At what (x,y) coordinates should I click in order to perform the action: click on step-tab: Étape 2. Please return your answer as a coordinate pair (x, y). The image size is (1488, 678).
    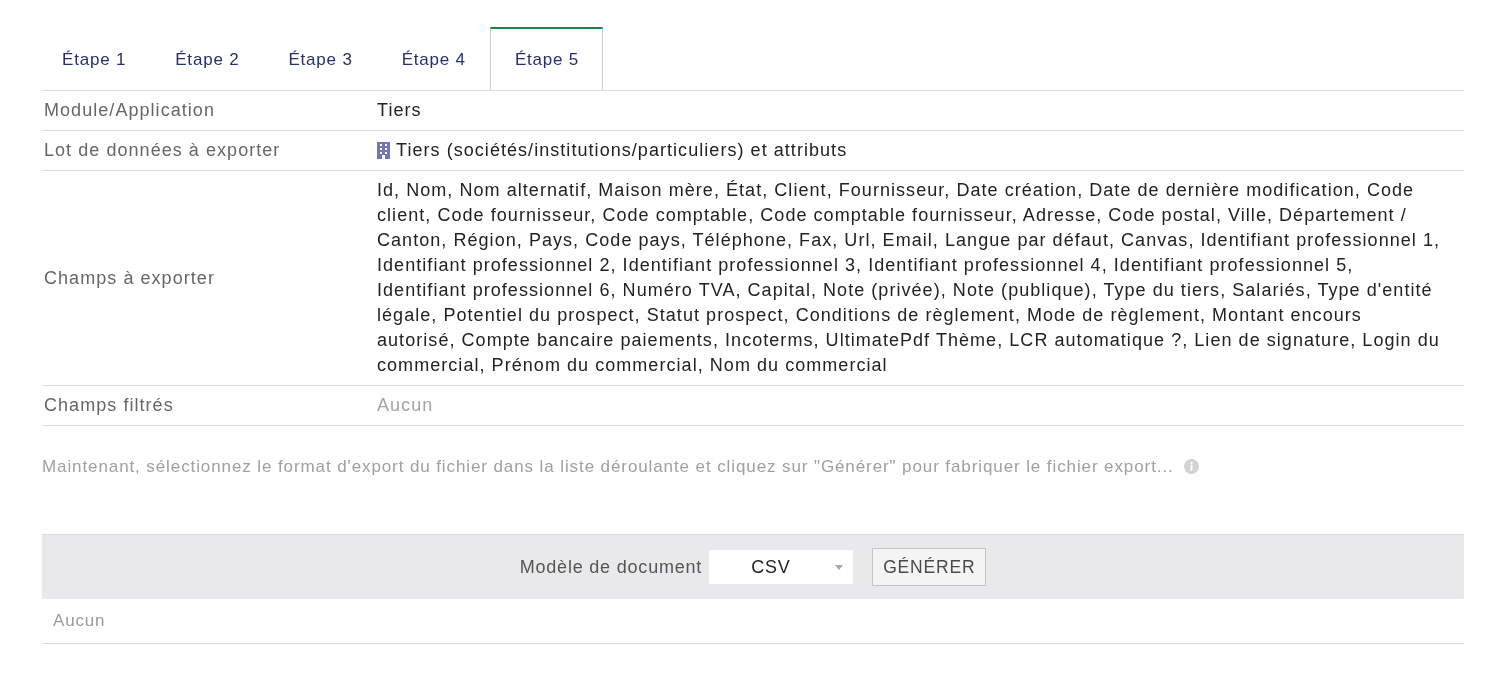
    Looking at the image, I should click on (207, 58).